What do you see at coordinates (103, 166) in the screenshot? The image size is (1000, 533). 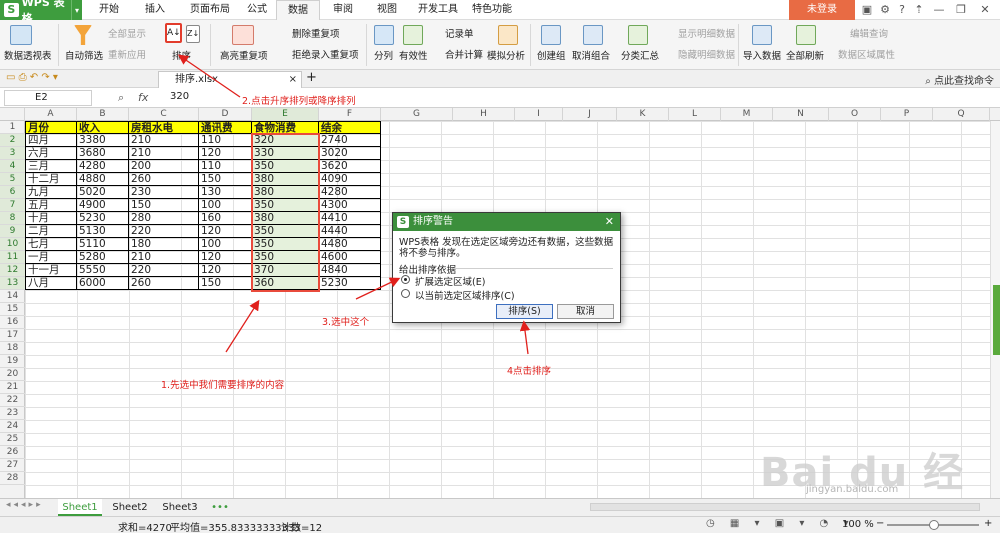 I see `income-cell: 4280` at bounding box center [103, 166].